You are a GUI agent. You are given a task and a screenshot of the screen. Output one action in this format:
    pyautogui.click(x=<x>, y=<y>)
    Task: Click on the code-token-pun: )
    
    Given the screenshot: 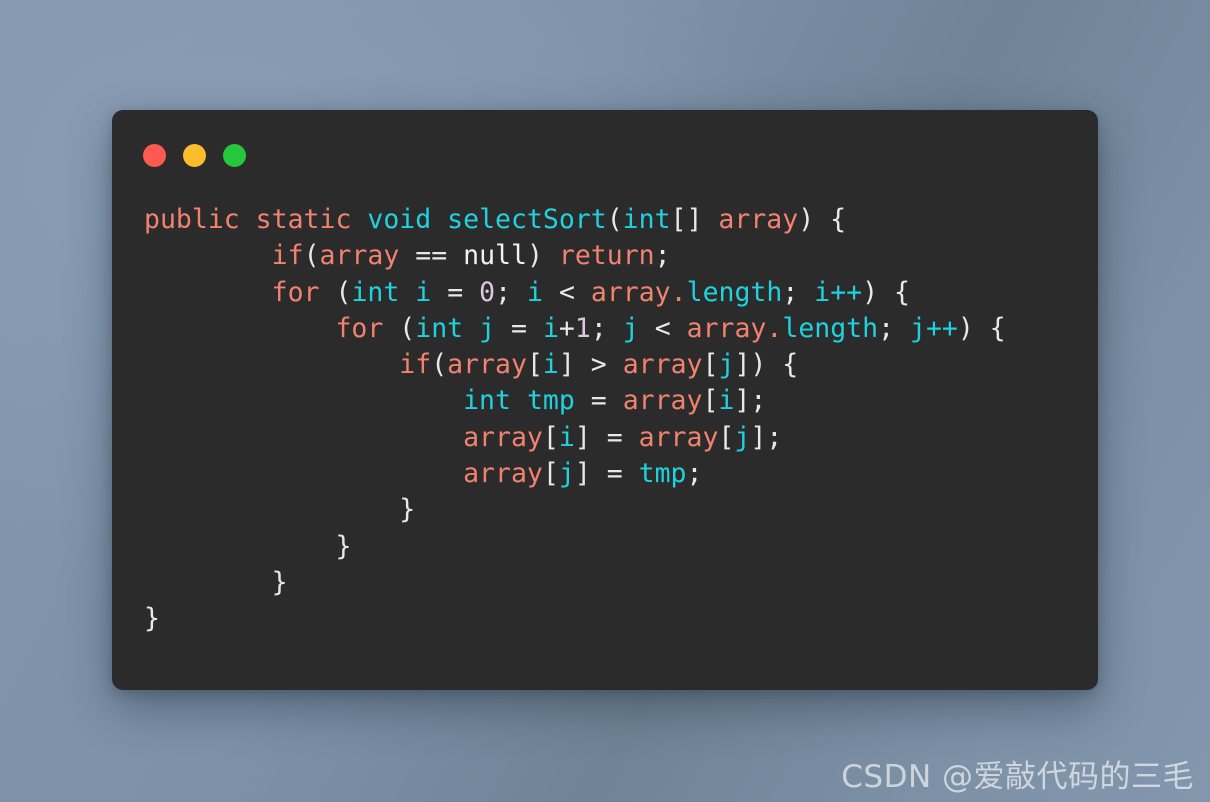 What is the action you would take?
    pyautogui.click(x=542, y=256)
    